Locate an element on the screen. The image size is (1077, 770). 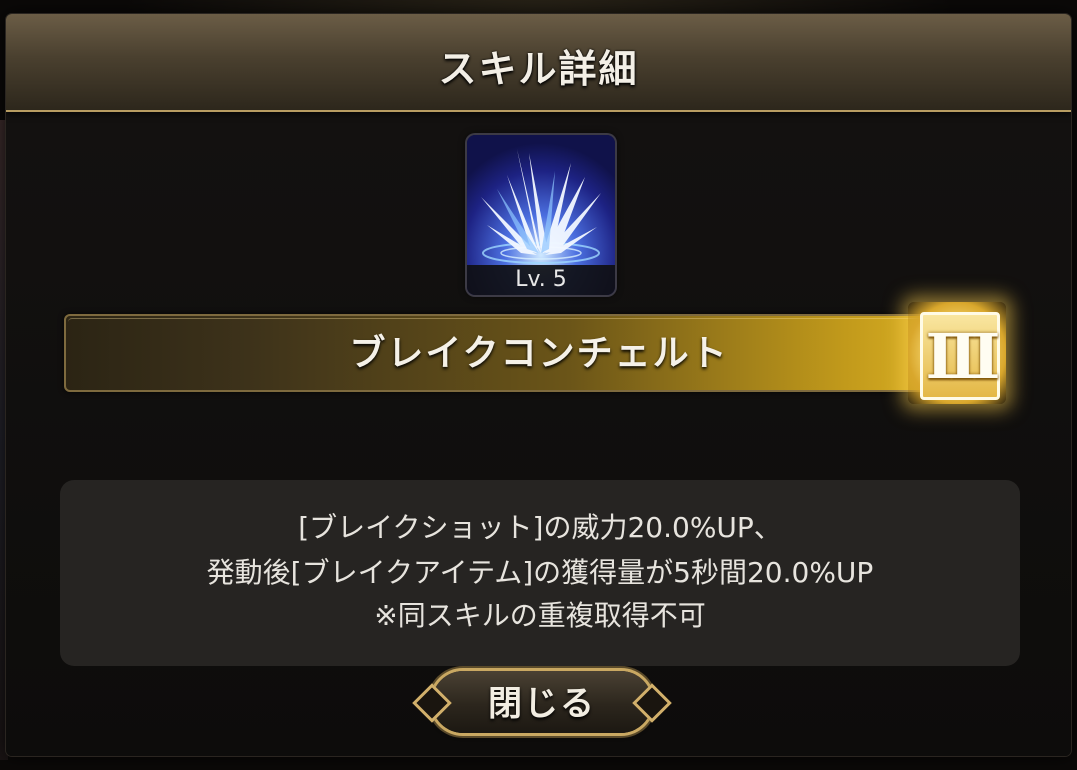
rank-numeral: III is located at coordinates (962, 356).